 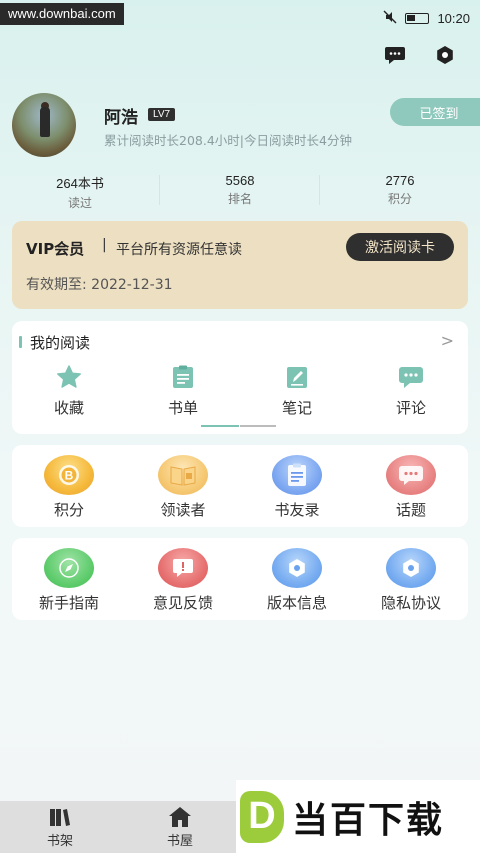 What do you see at coordinates (99, 285) in the screenshot?
I see `vip-expiry: 有效期至: 2022-12-31` at bounding box center [99, 285].